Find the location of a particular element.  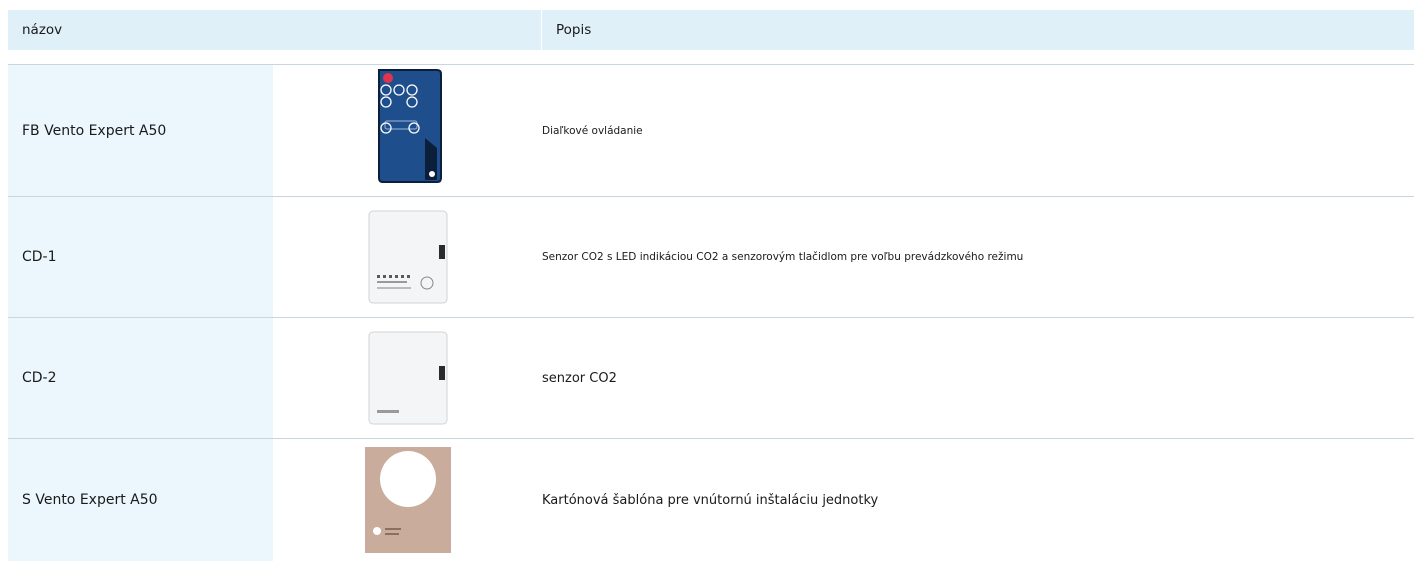

co2-sensor-icon is located at coordinates (407, 378).